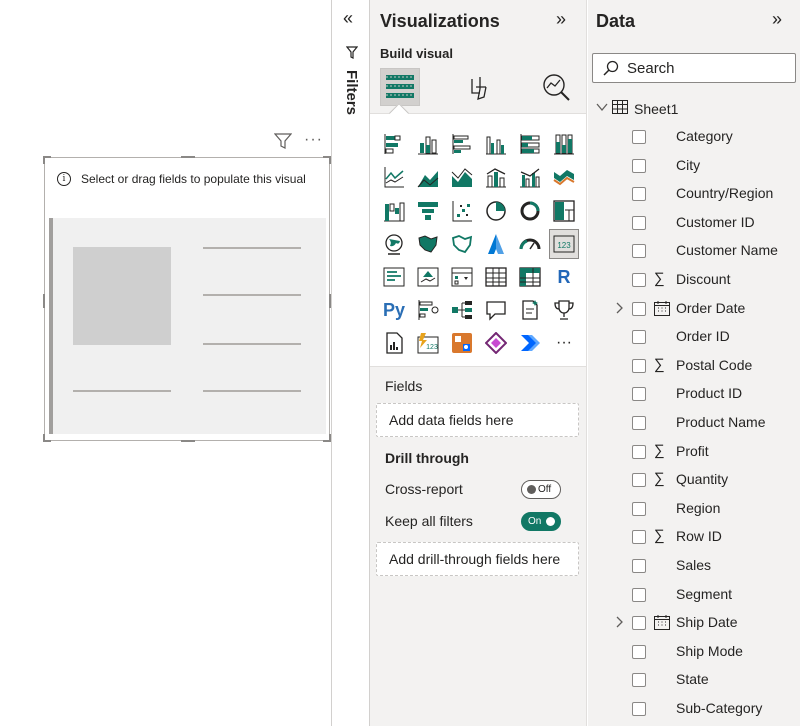  What do you see at coordinates (462, 244) in the screenshot?
I see `shape-map-icon` at bounding box center [462, 244].